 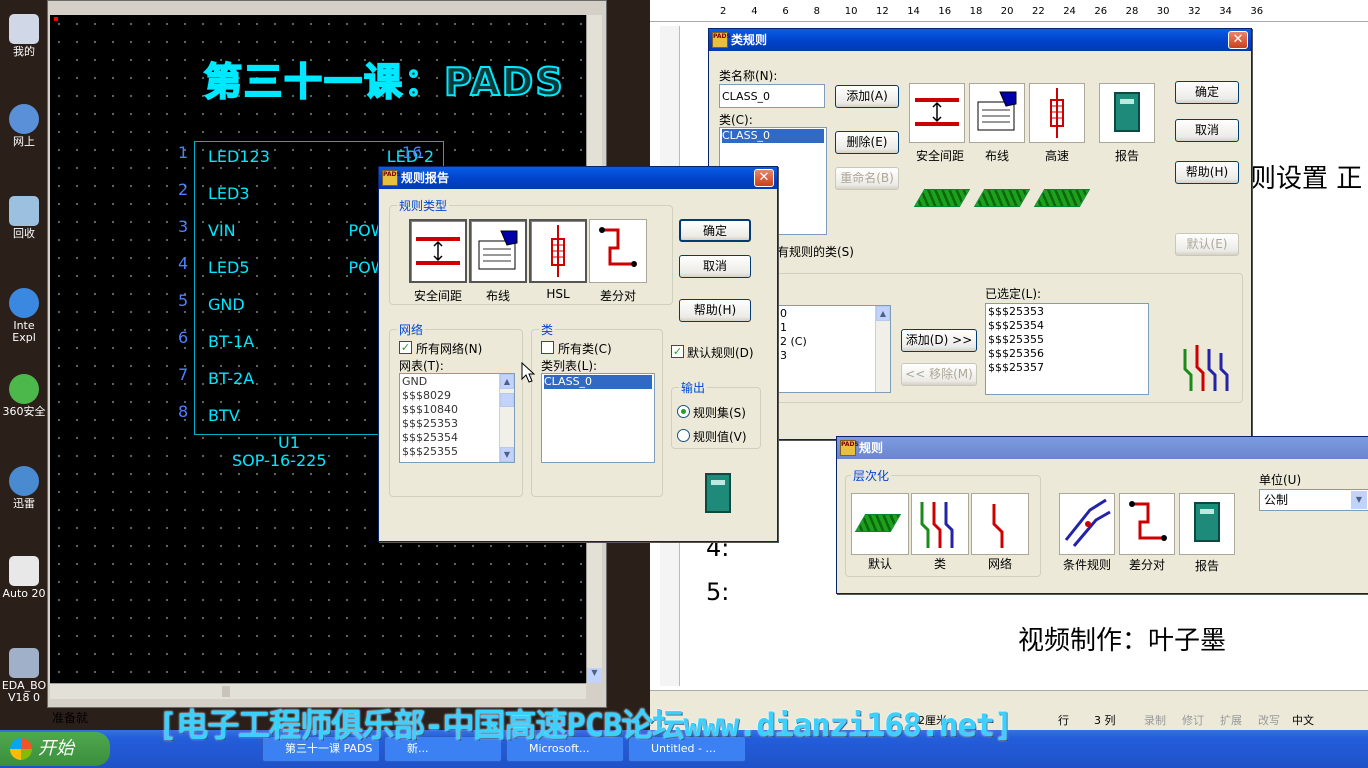 I want to click on doc-line-5: 5:, so click(x=718, y=592).